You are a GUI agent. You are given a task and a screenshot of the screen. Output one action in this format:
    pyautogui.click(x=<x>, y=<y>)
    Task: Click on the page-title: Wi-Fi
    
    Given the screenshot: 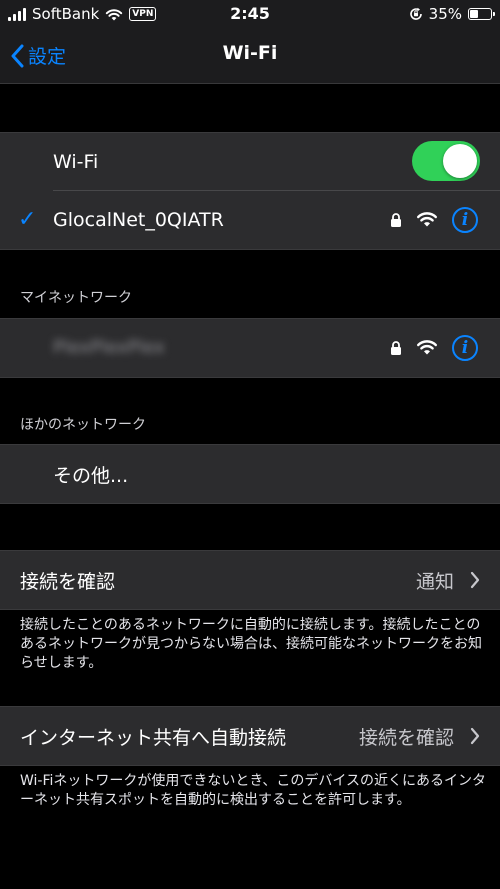 What is the action you would take?
    pyautogui.click(x=250, y=53)
    